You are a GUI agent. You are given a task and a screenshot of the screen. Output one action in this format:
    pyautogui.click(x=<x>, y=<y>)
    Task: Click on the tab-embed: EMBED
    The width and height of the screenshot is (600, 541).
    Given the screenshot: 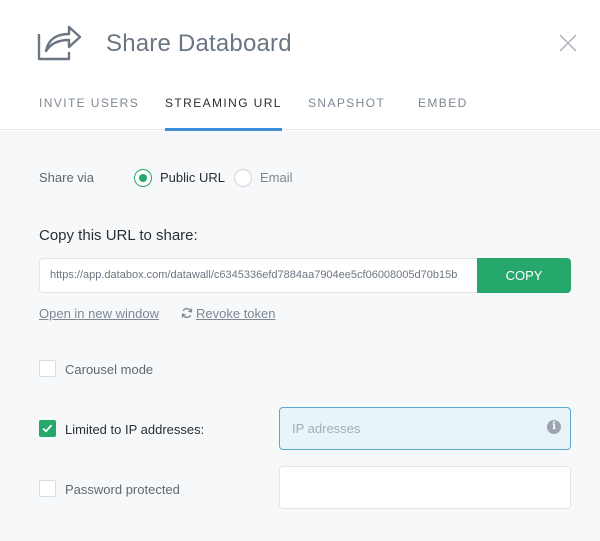 What is the action you would take?
    pyautogui.click(x=443, y=113)
    